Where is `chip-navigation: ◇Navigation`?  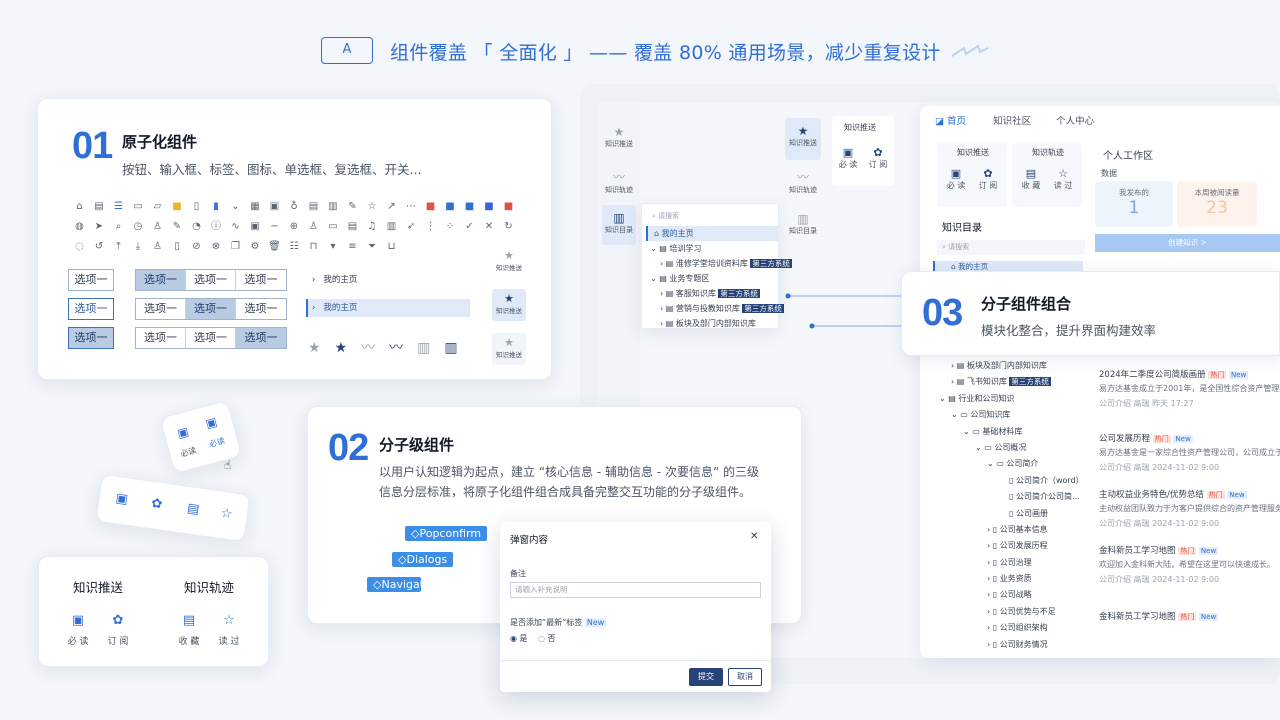
chip-navigation: ◇Navigation is located at coordinates (394, 584).